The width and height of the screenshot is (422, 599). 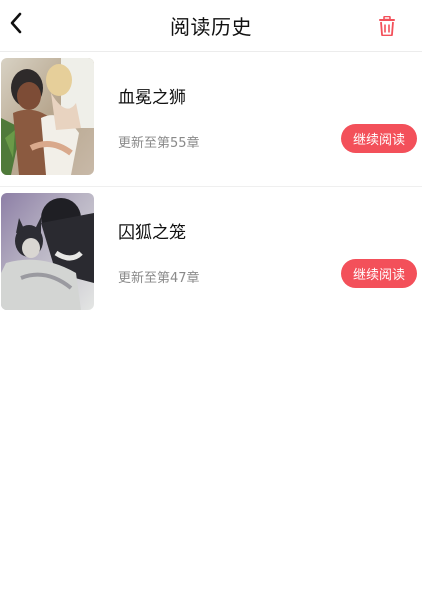 What do you see at coordinates (152, 230) in the screenshot?
I see `book-title: 囚狐之笼` at bounding box center [152, 230].